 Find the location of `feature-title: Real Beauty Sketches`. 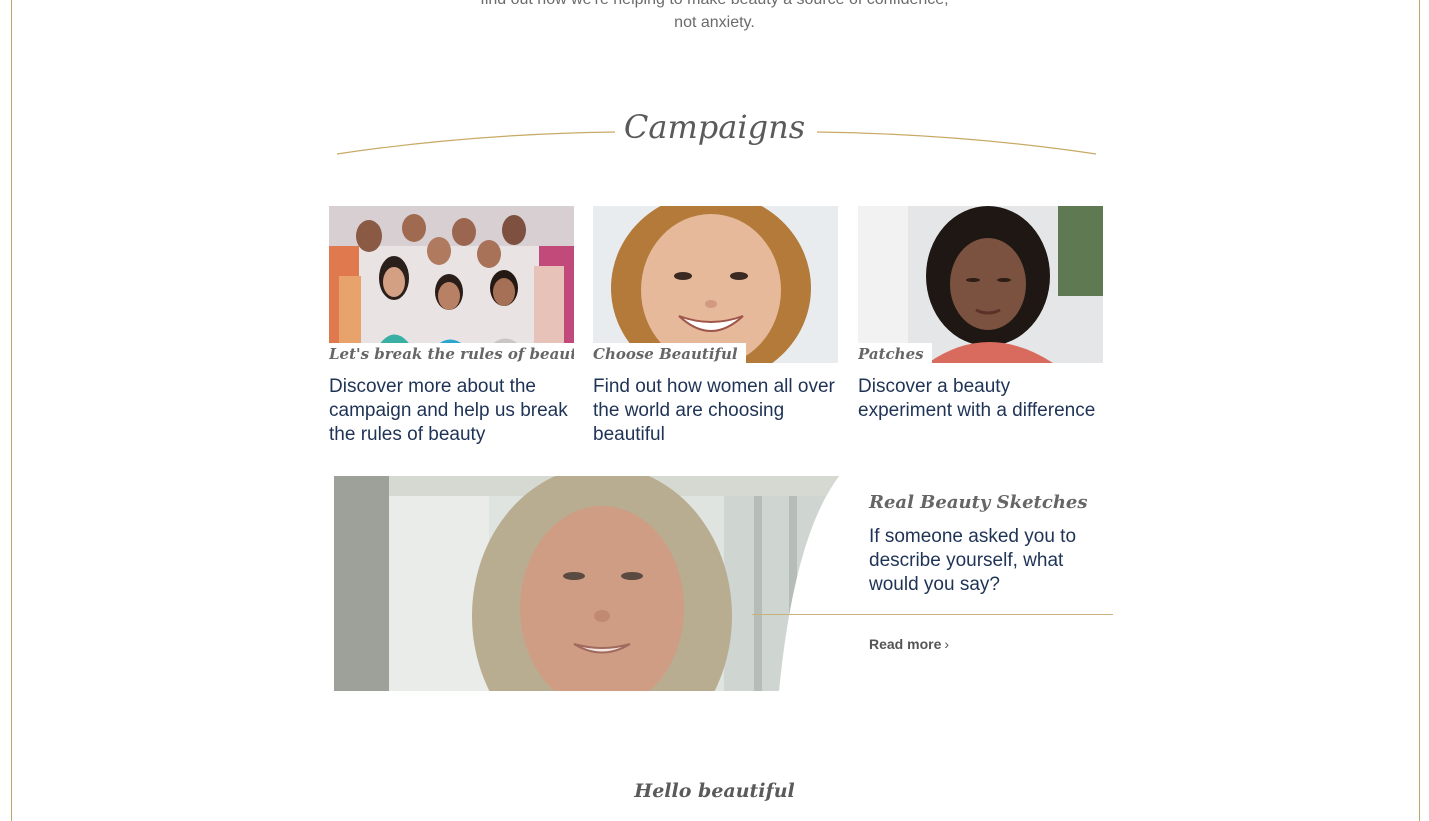

feature-title: Real Beauty Sketches is located at coordinates (978, 502).